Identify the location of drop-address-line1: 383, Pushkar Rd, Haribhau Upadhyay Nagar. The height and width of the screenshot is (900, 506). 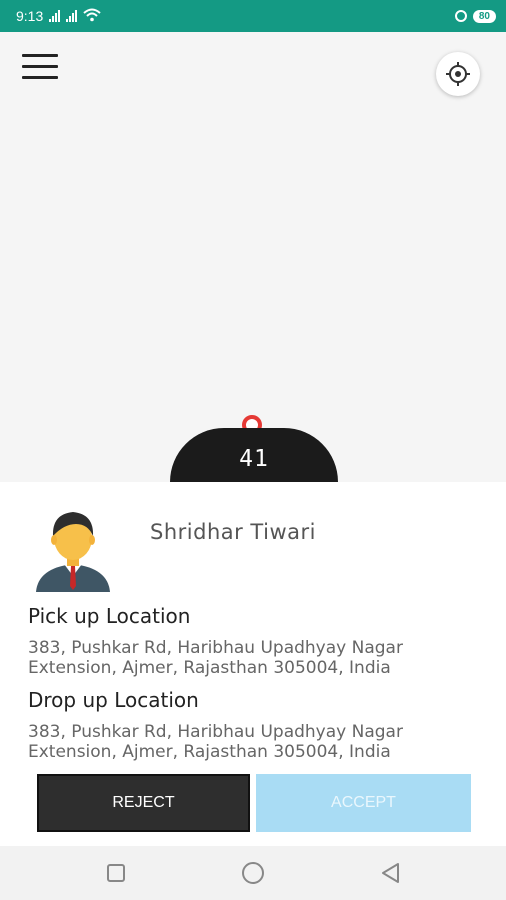
(215, 732).